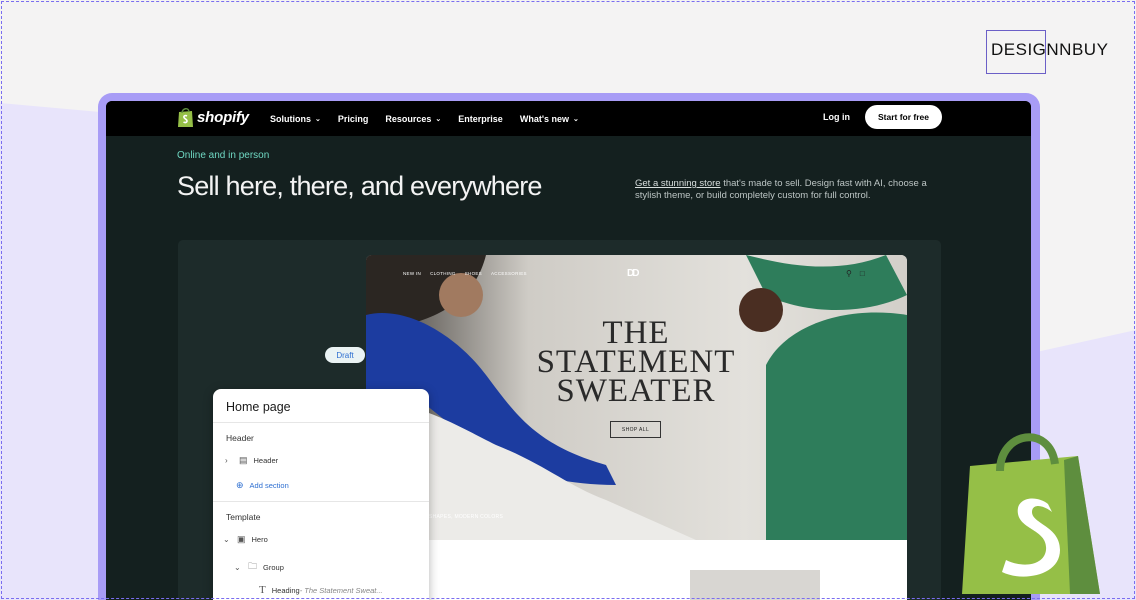 The width and height of the screenshot is (1136, 600). I want to click on tree-item-label: Heading, so click(285, 590).